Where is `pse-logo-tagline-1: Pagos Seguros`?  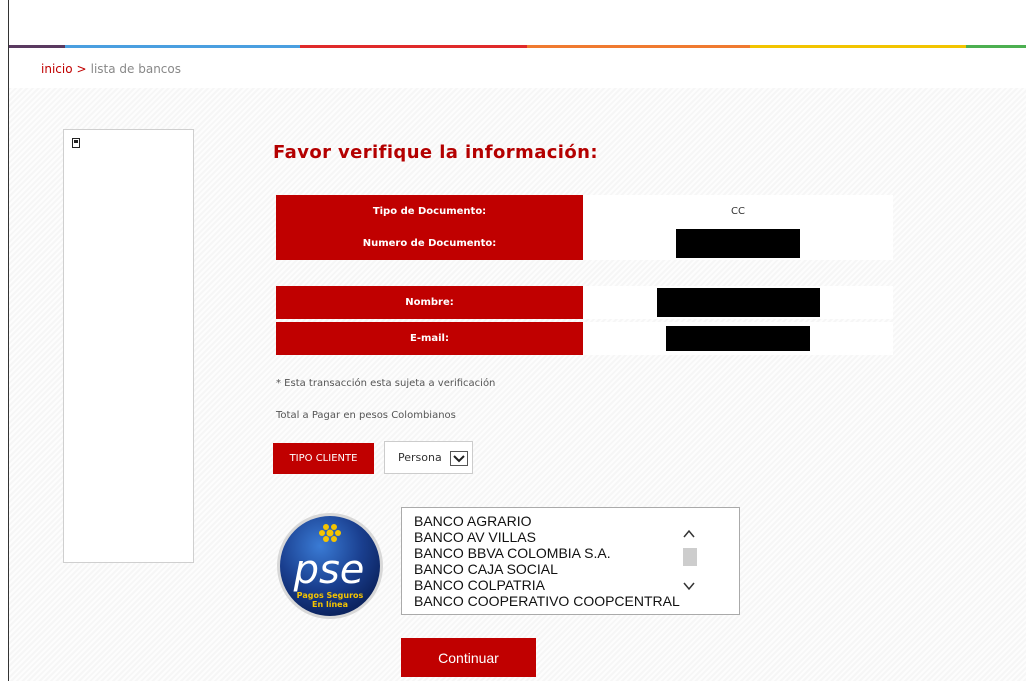
pse-logo-tagline-1: Pagos Seguros is located at coordinates (330, 595).